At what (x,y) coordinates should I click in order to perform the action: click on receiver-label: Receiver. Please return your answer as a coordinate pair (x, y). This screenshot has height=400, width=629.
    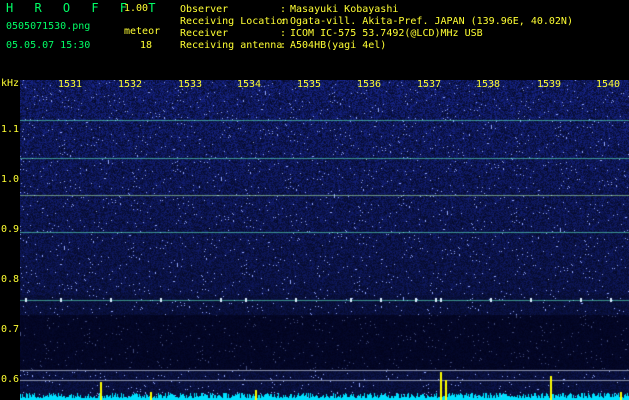
    Looking at the image, I should click on (204, 33).